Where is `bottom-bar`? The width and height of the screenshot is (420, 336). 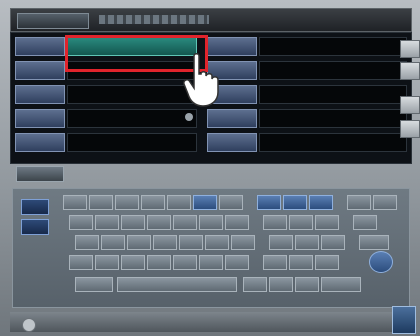
bottom-bar is located at coordinates (210, 322).